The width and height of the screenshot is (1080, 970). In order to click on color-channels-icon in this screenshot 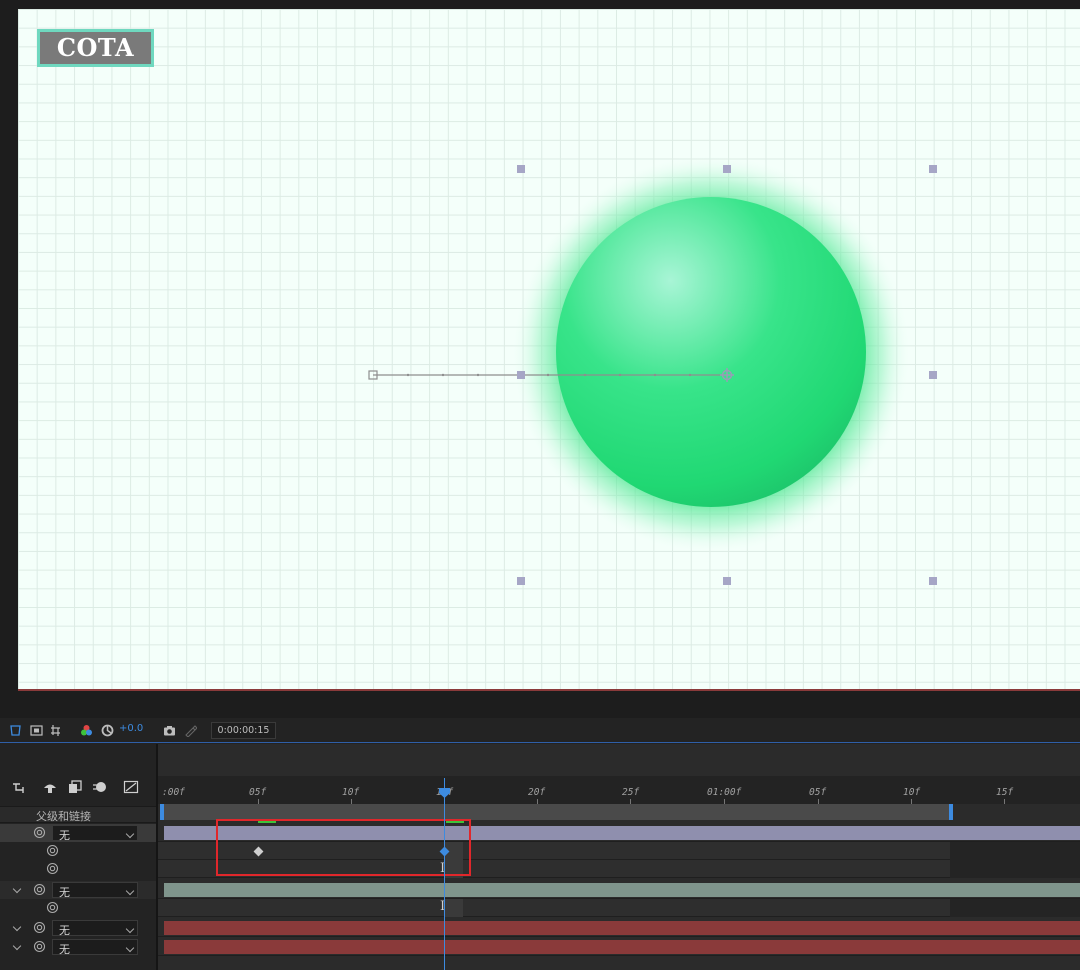, I will do `click(86, 730)`.